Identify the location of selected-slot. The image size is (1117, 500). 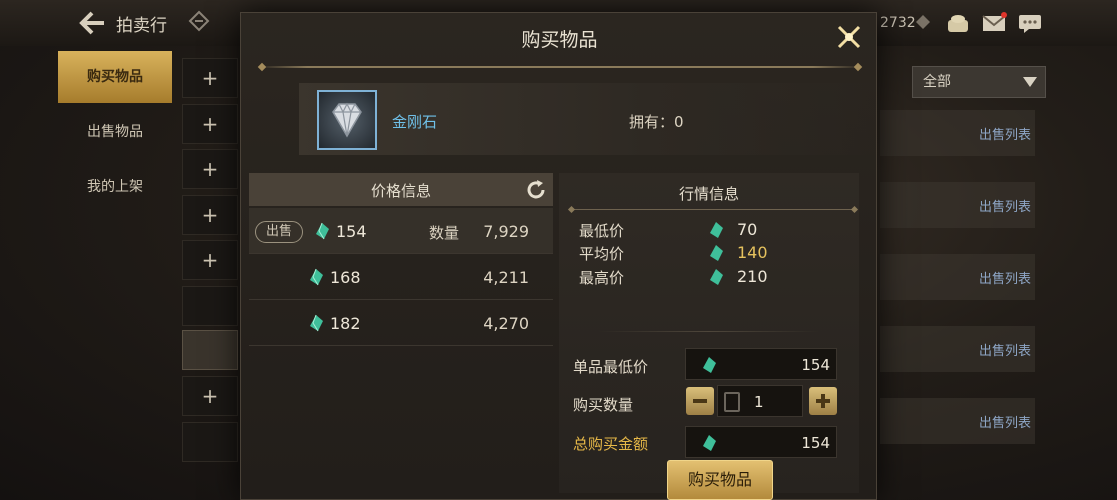
(210, 350).